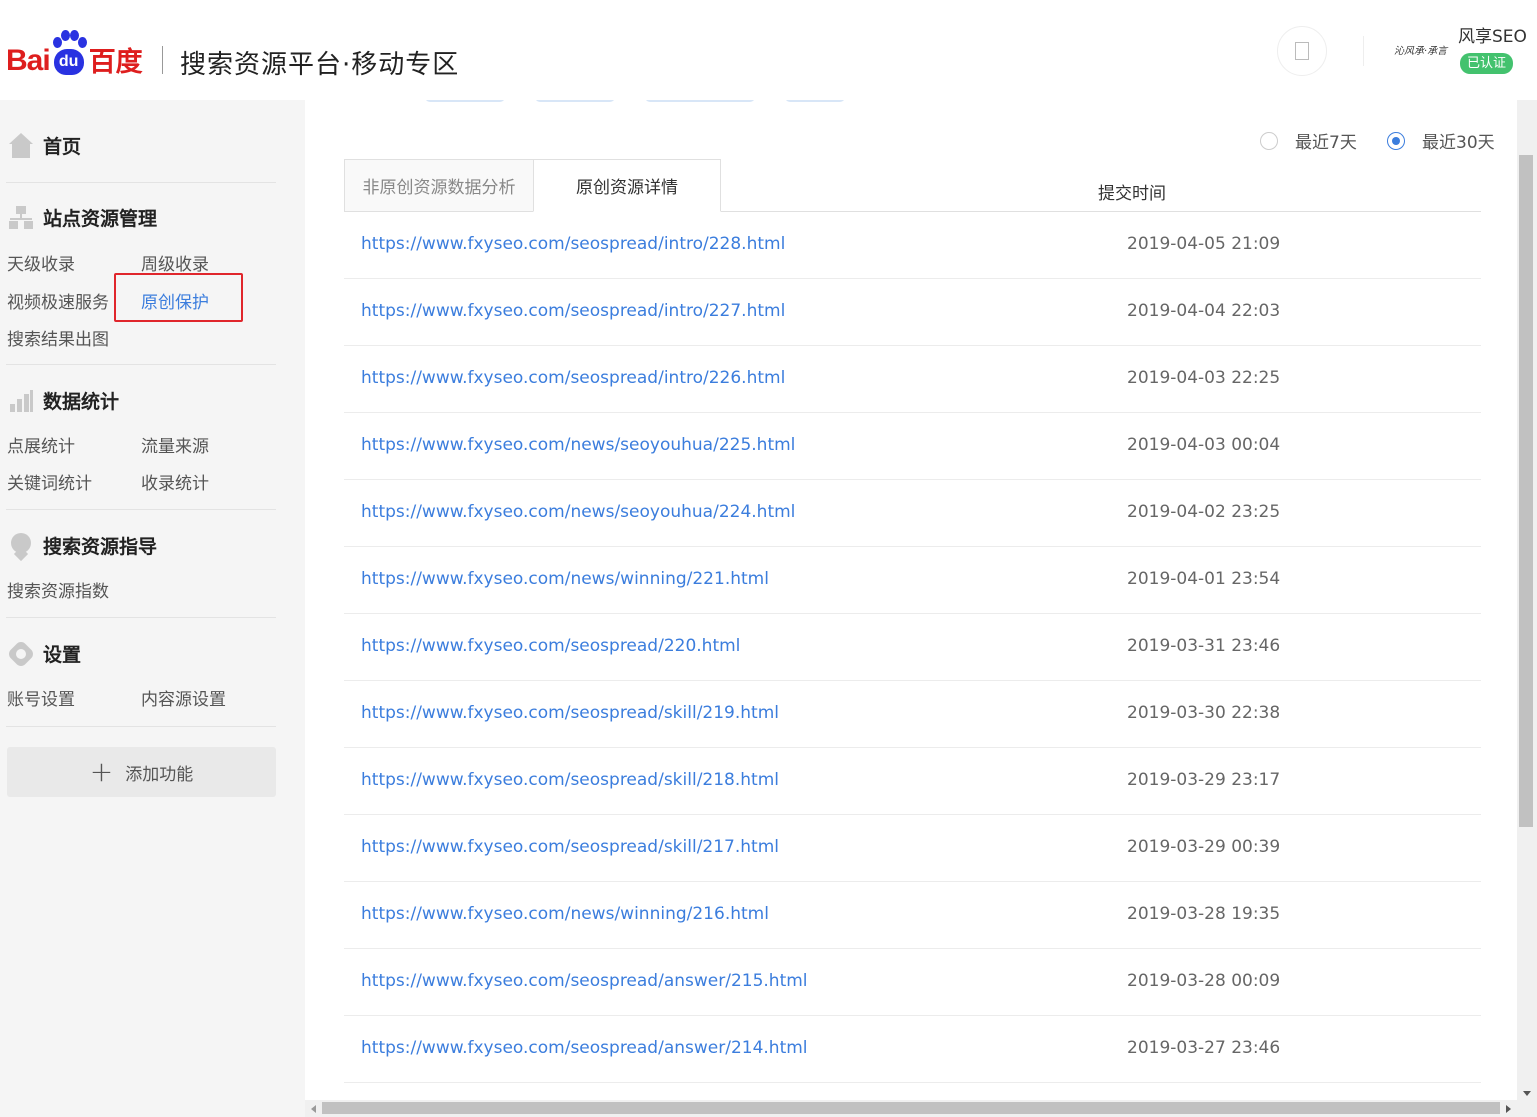 The image size is (1537, 1117). What do you see at coordinates (1204, 1048) in the screenshot?
I see `submit-time: 2019-03-27 23:46` at bounding box center [1204, 1048].